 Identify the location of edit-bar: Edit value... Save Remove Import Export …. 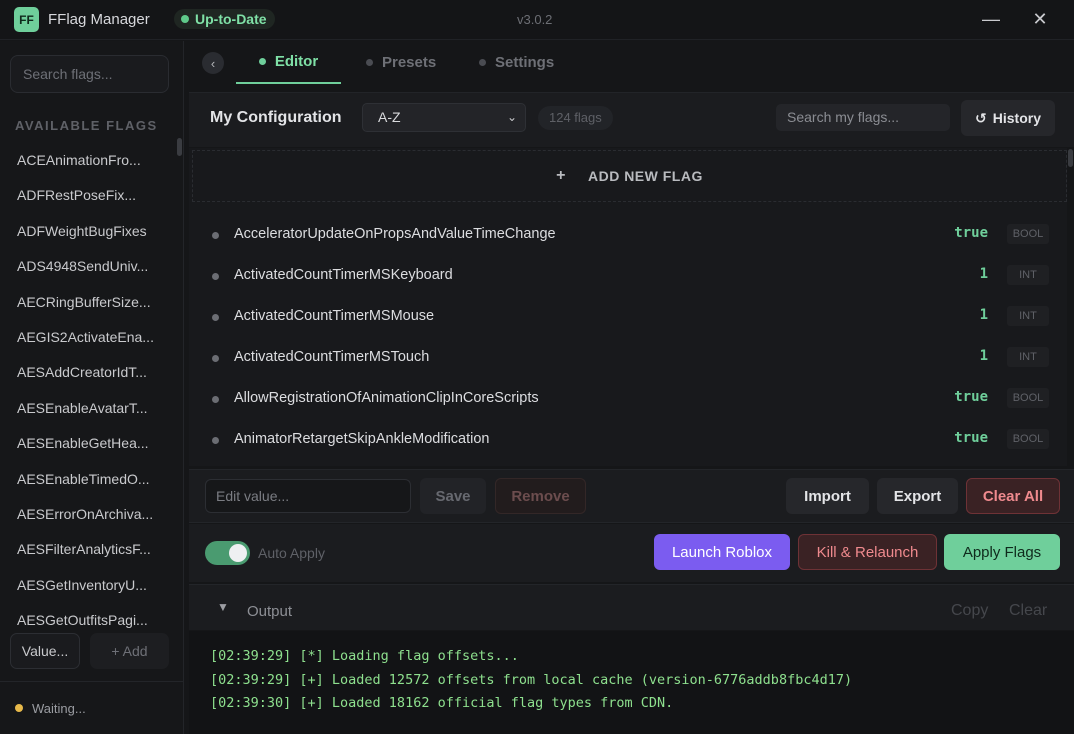
(631, 496).